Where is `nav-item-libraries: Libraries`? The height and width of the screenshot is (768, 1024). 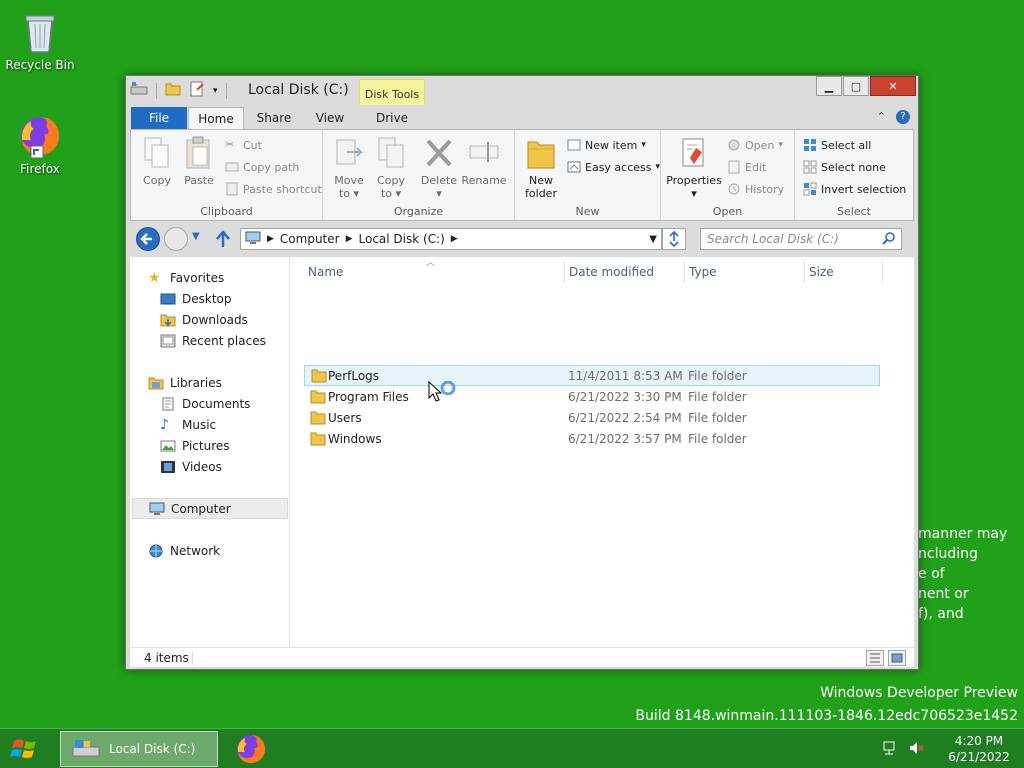
nav-item-libraries: Libraries is located at coordinates (185, 382).